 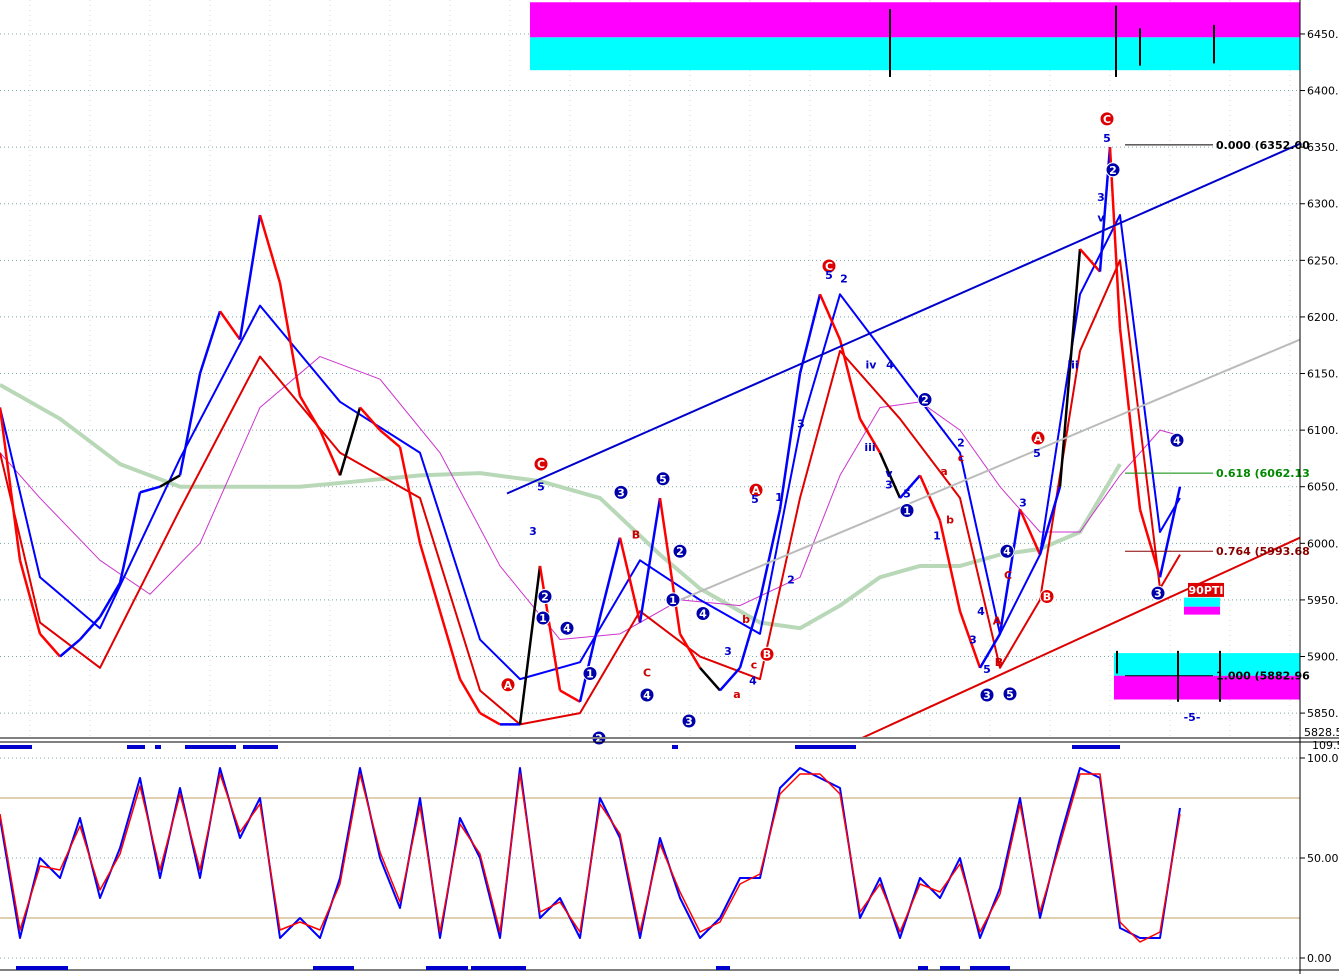 I want to click on oscillator-tick-label: 0.00, so click(x=1319, y=958).